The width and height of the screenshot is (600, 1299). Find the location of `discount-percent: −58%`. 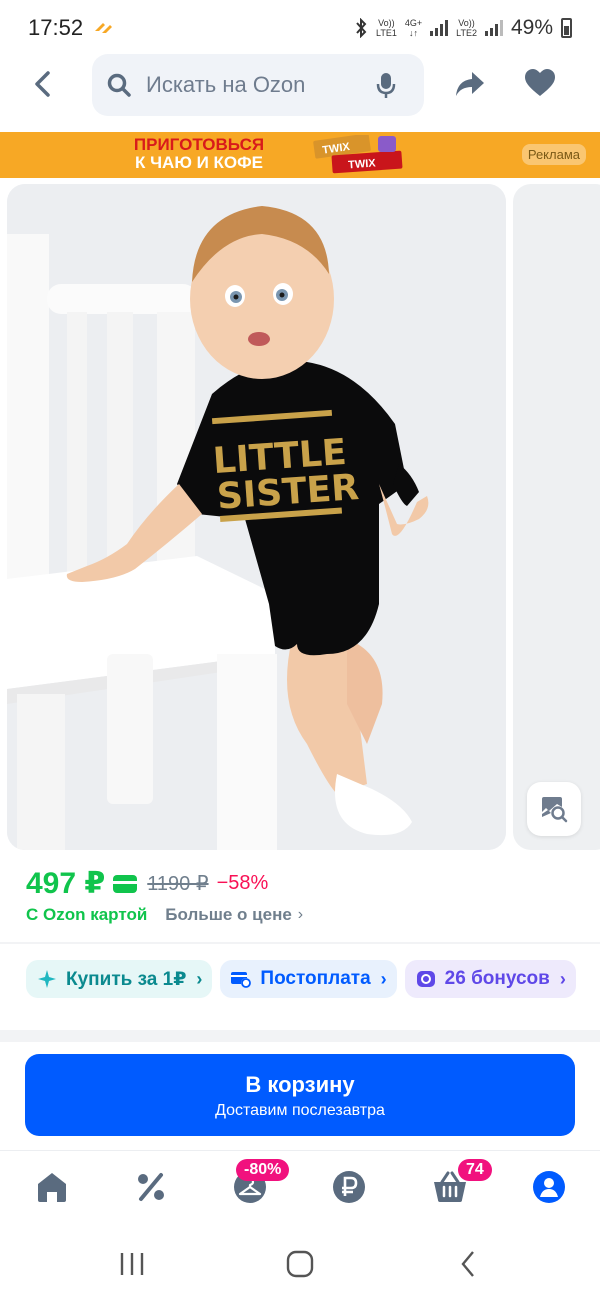

discount-percent: −58% is located at coordinates (242, 883).